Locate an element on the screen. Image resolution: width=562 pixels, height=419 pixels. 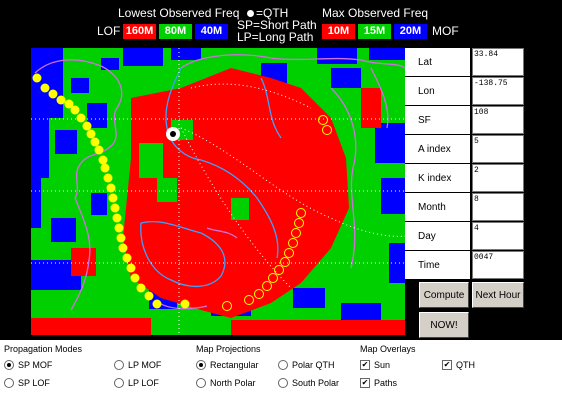
radio-label: LP MOF is located at coordinates (145, 365).